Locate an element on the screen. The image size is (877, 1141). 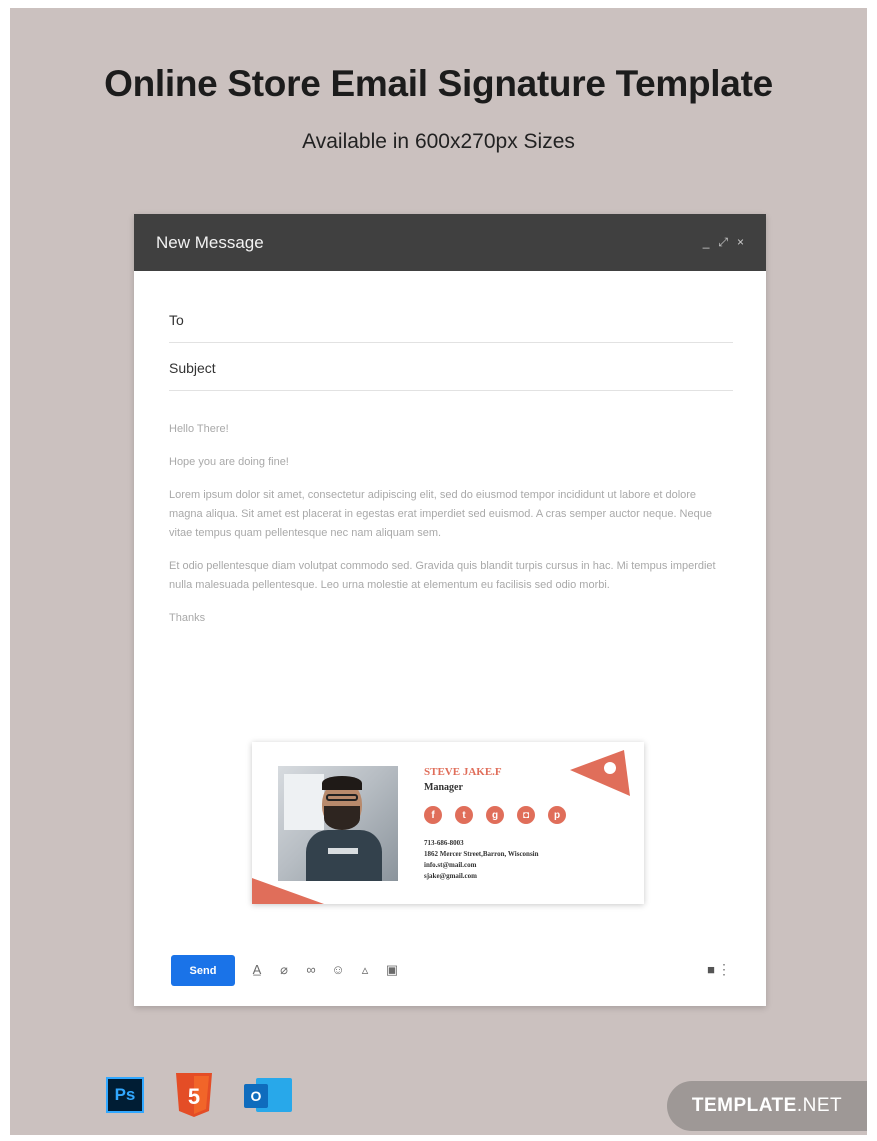
page-subtitle: Available in 600x270px Sizes is located at coordinates (438, 141).